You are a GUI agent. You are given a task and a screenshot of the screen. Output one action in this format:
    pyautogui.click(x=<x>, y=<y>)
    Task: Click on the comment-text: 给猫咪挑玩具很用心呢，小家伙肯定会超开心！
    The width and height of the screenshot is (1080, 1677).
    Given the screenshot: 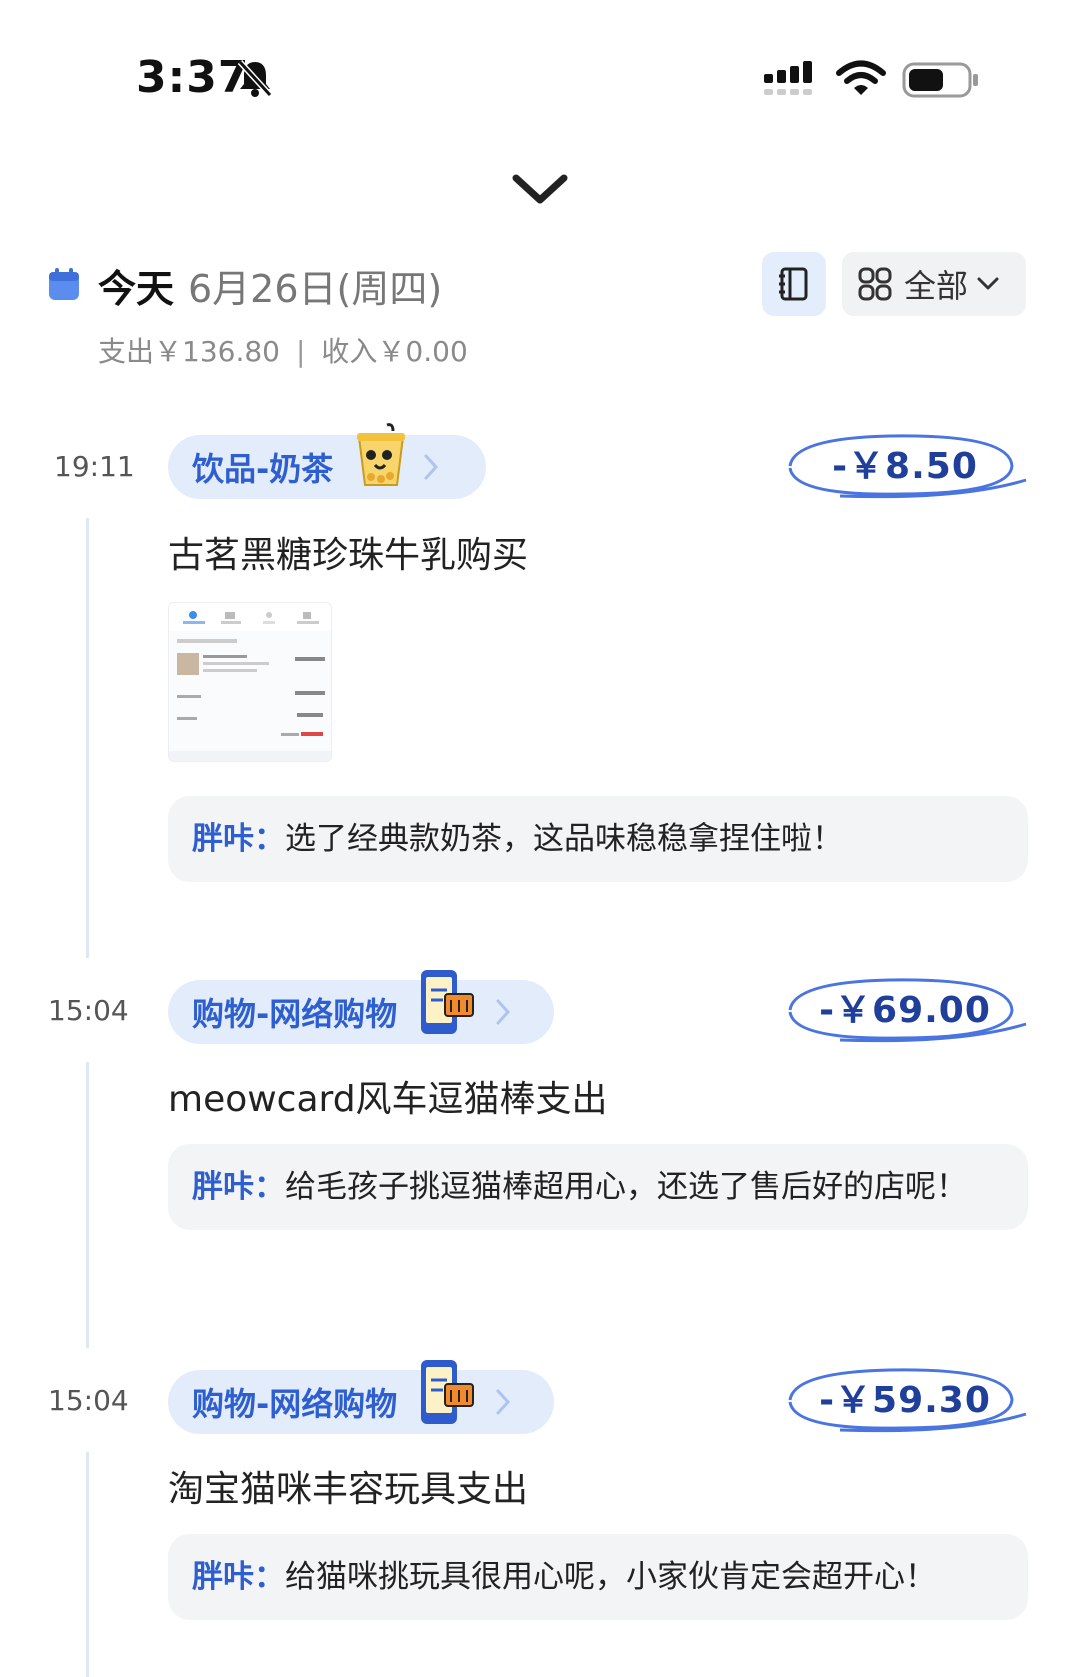 What is the action you would take?
    pyautogui.click(x=610, y=1577)
    